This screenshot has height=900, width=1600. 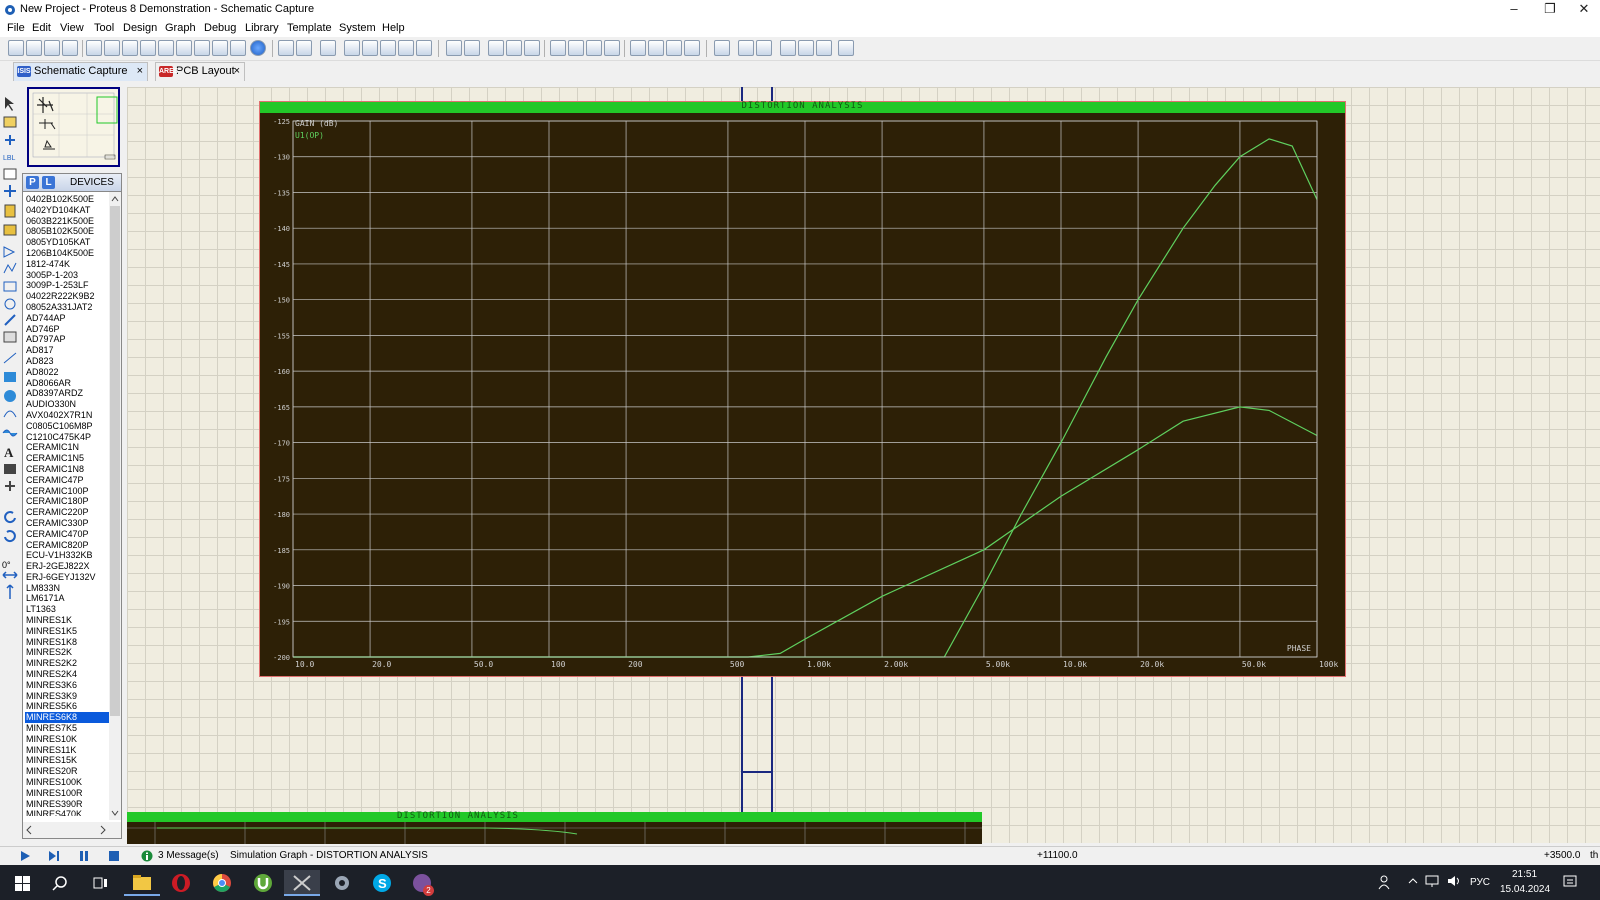 What do you see at coordinates (428, 890) in the screenshot?
I see `viber-badge: 2` at bounding box center [428, 890].